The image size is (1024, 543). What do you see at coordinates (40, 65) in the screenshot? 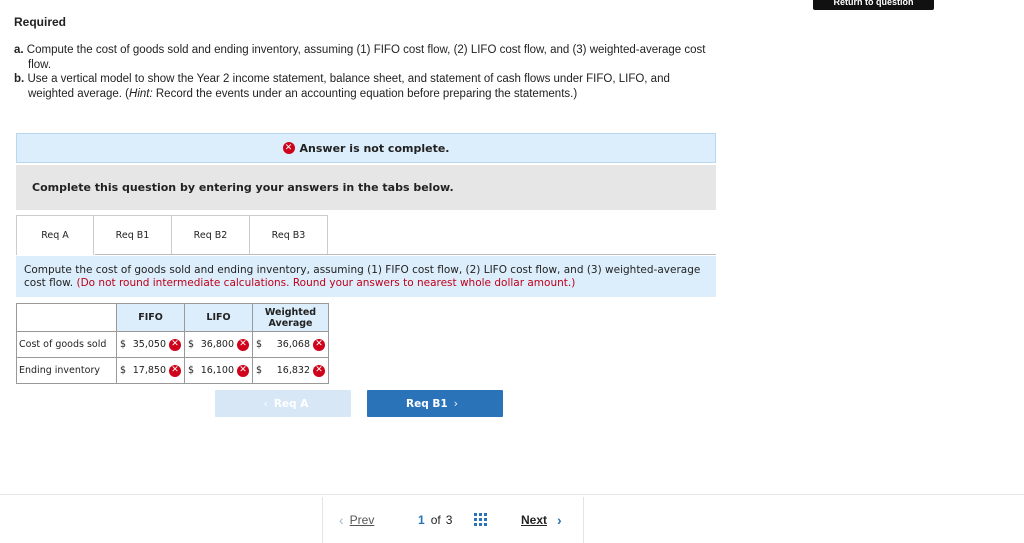
I see `requirement-a-text-cont: flow.` at bounding box center [40, 65].